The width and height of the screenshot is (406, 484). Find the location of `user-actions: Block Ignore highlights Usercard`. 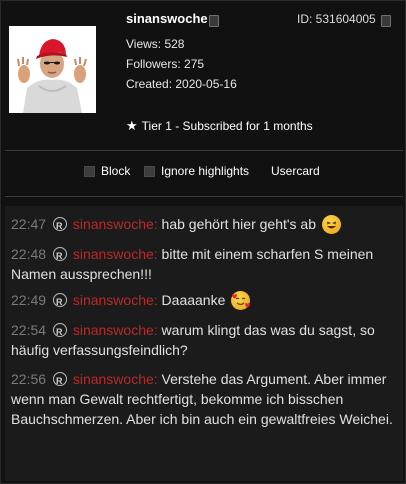

user-actions: Block Ignore highlights Usercard is located at coordinates (203, 174).